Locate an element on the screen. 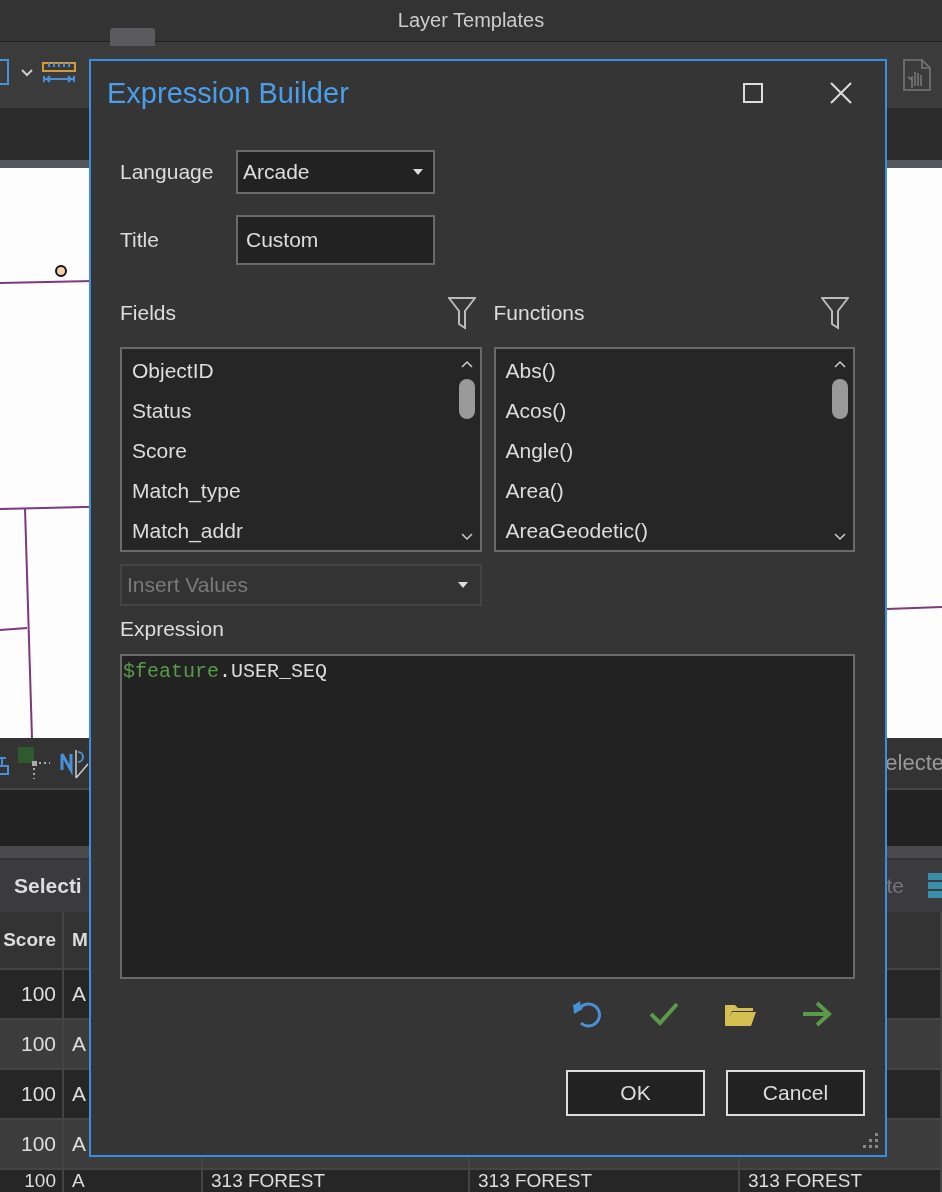 This screenshot has width=942, height=1192. dialog-button: OK is located at coordinates (635, 1093).